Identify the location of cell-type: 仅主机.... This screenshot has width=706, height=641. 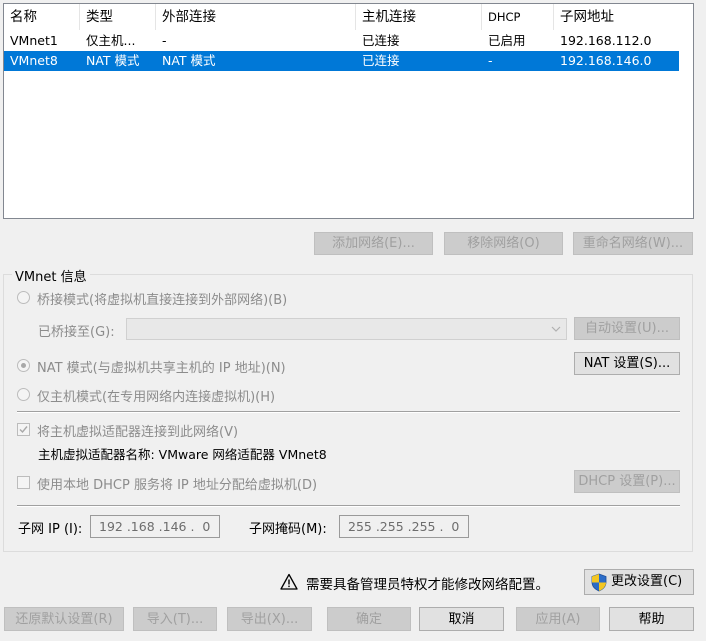
(111, 40).